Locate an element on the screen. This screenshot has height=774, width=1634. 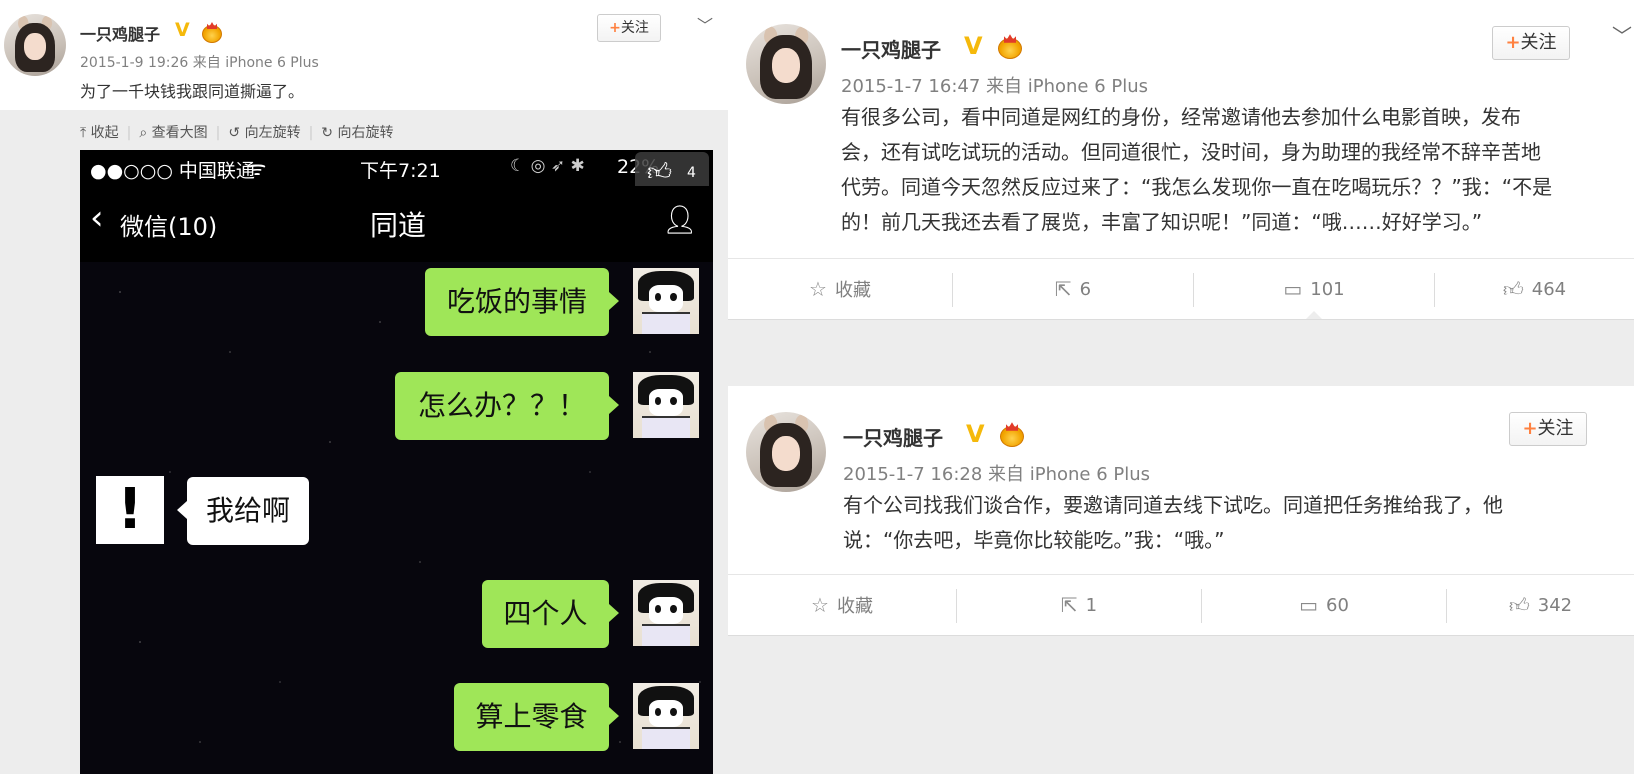
back-label: 微信(10) is located at coordinates (168, 224).